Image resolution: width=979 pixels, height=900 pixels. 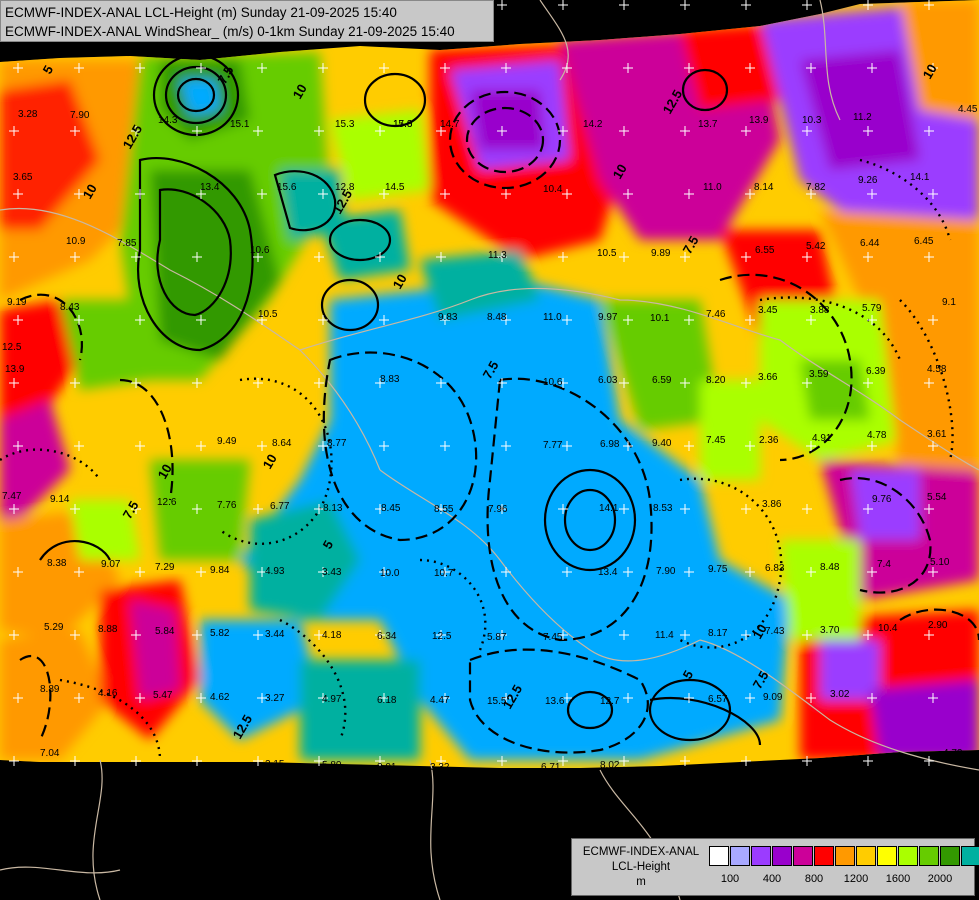 What do you see at coordinates (718, 569) in the screenshot?
I see `value-label: 9.75` at bounding box center [718, 569].